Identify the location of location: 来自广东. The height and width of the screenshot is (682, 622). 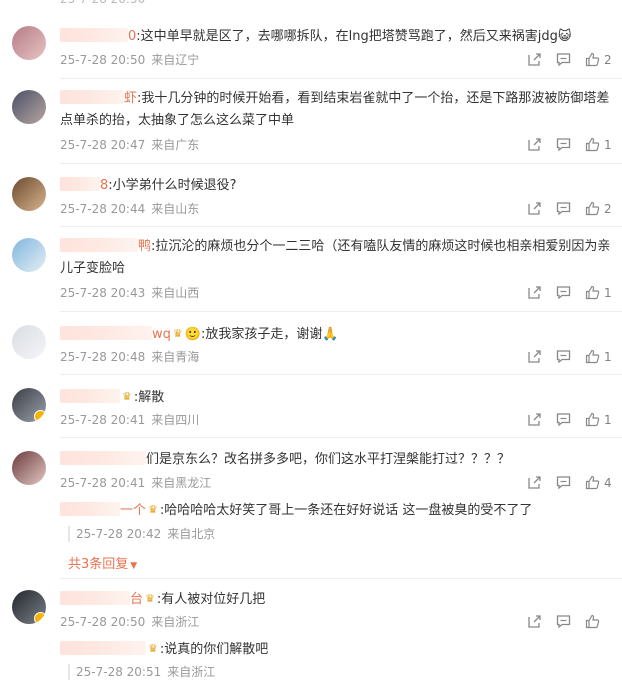
(175, 145).